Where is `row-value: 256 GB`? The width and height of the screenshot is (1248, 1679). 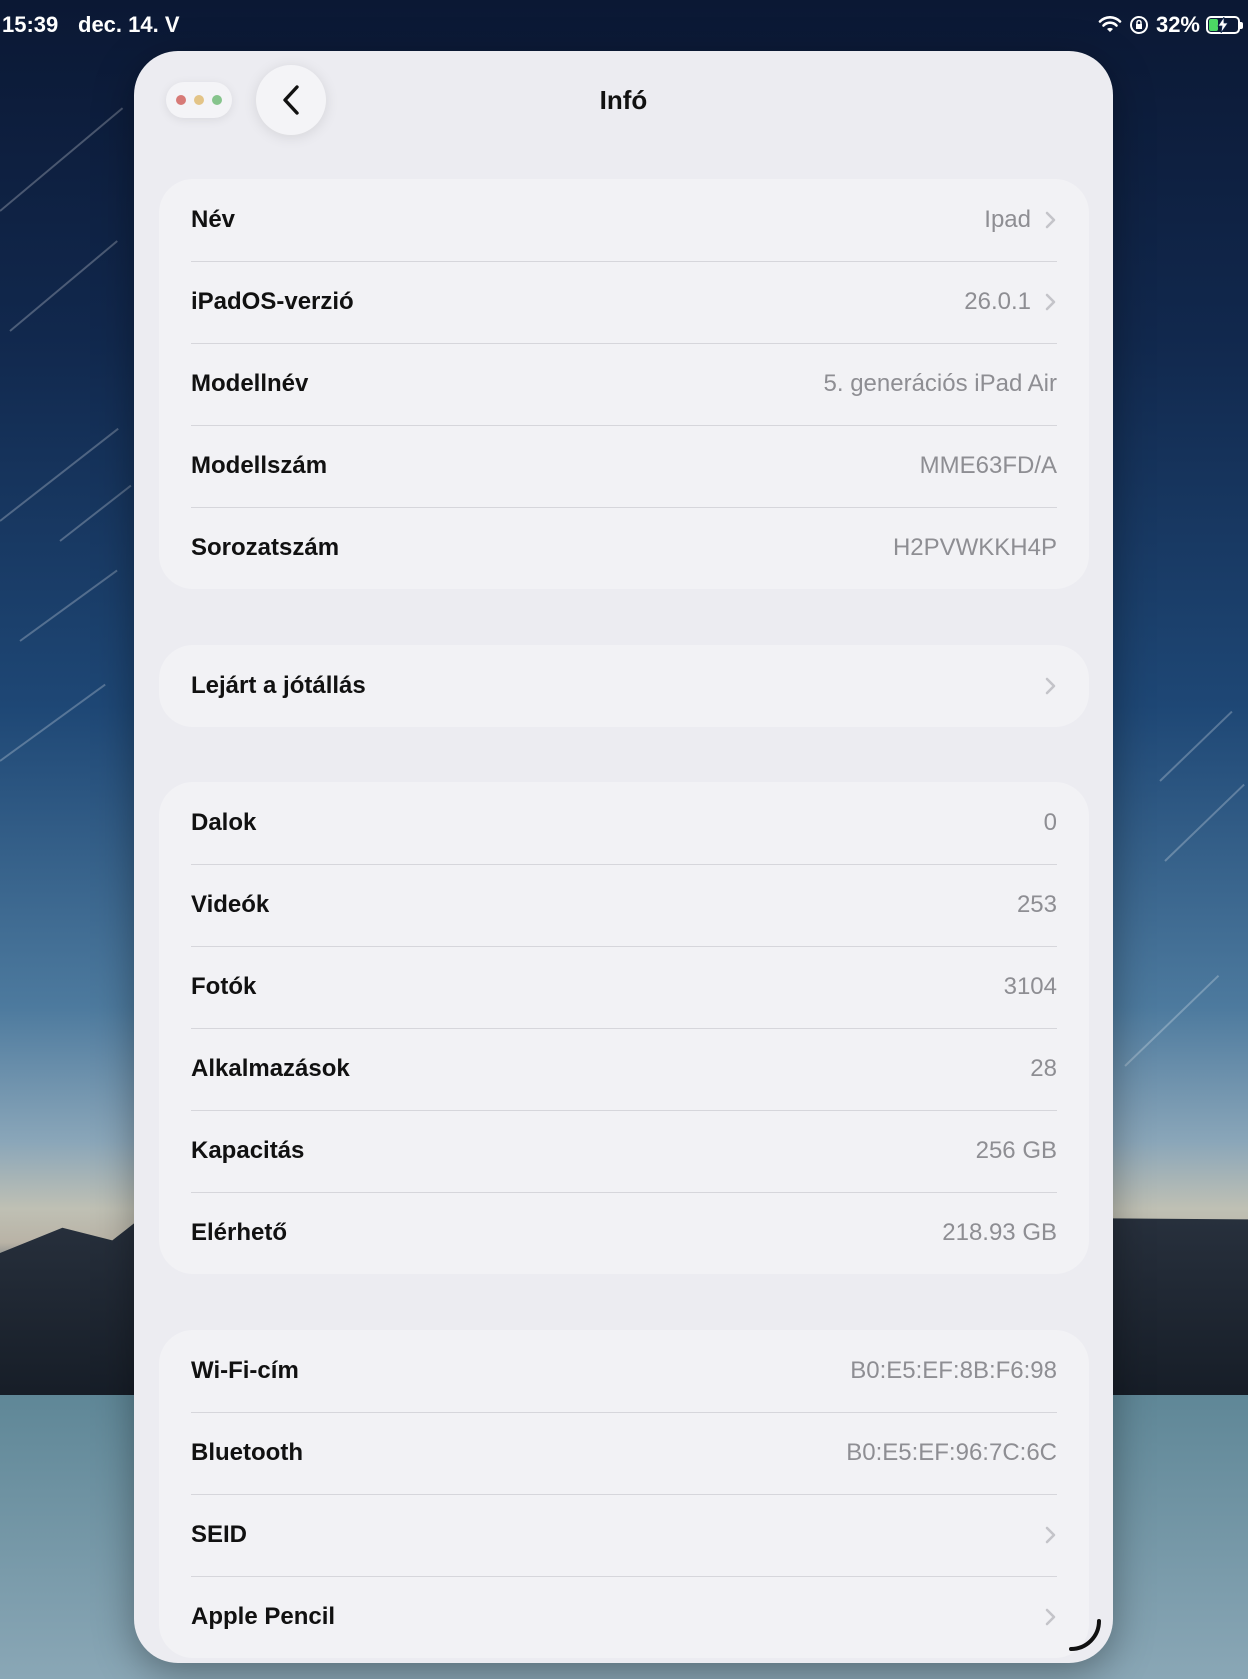 row-value: 256 GB is located at coordinates (1016, 1150).